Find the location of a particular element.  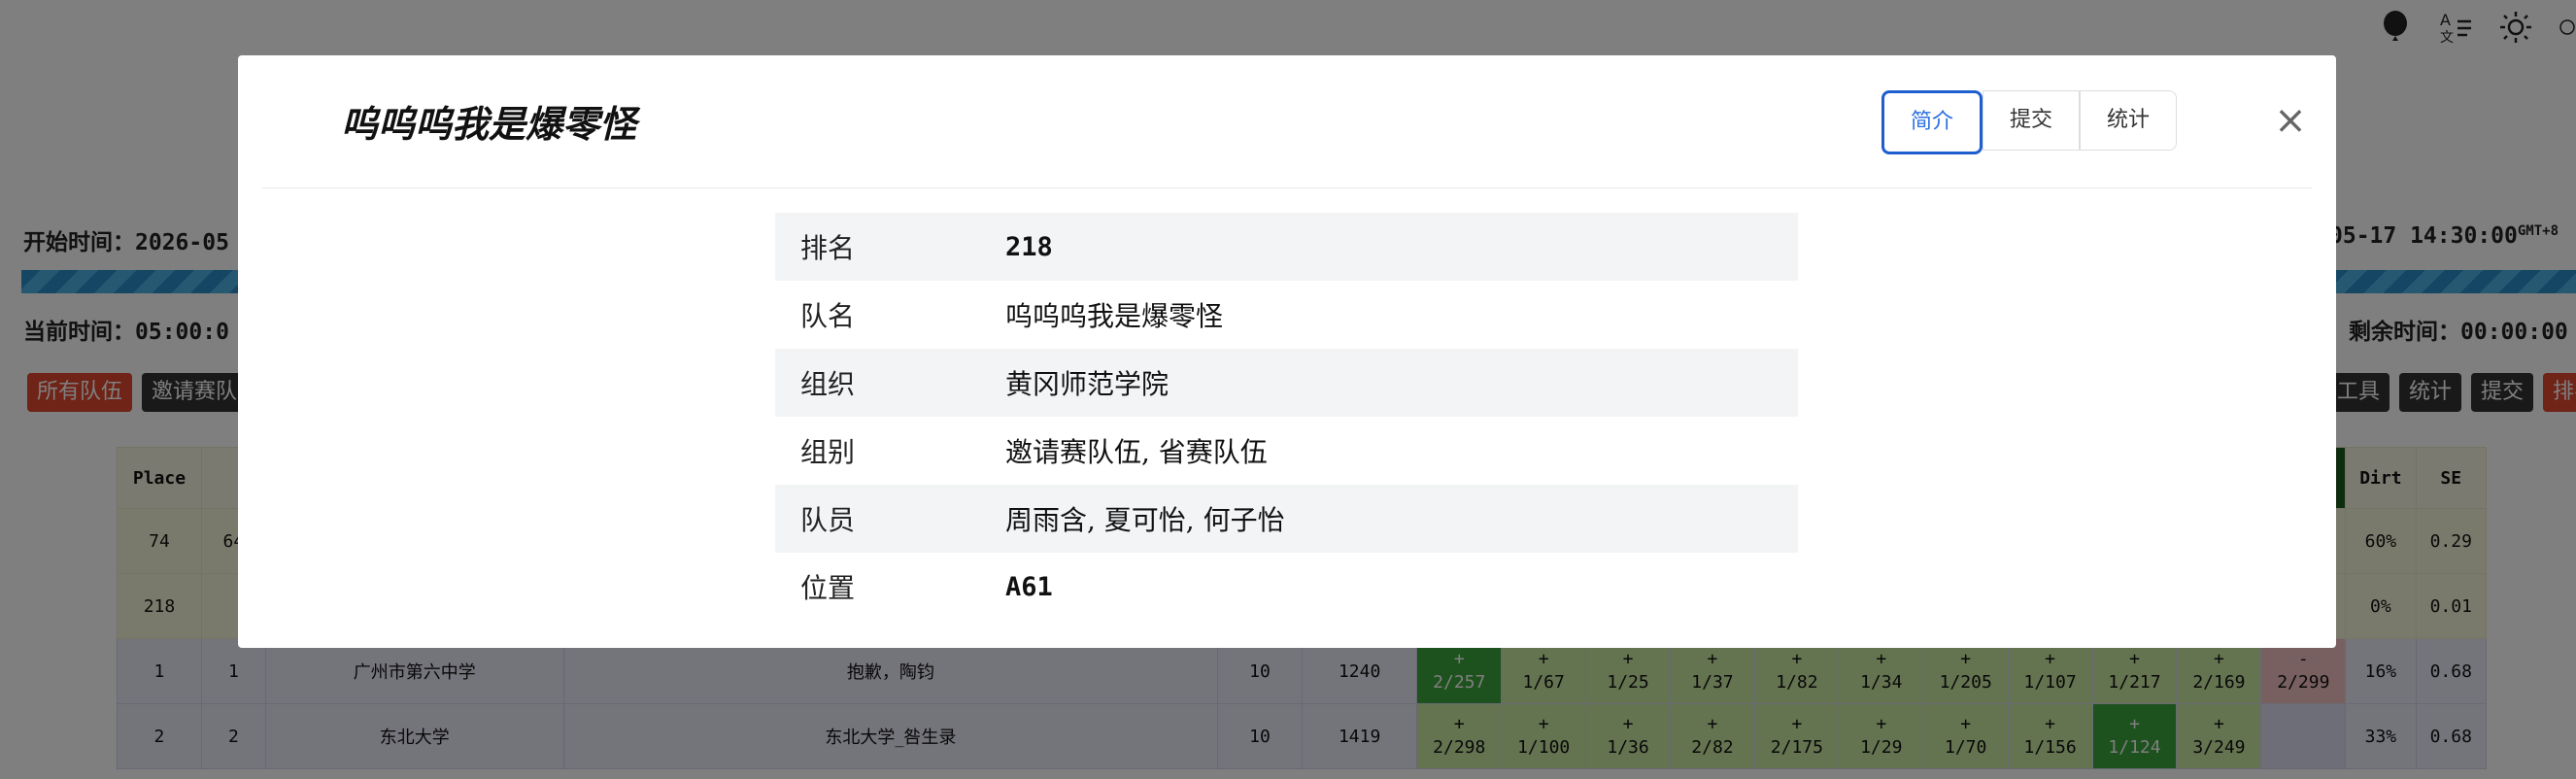

tab-intro: 简介 is located at coordinates (1932, 122).